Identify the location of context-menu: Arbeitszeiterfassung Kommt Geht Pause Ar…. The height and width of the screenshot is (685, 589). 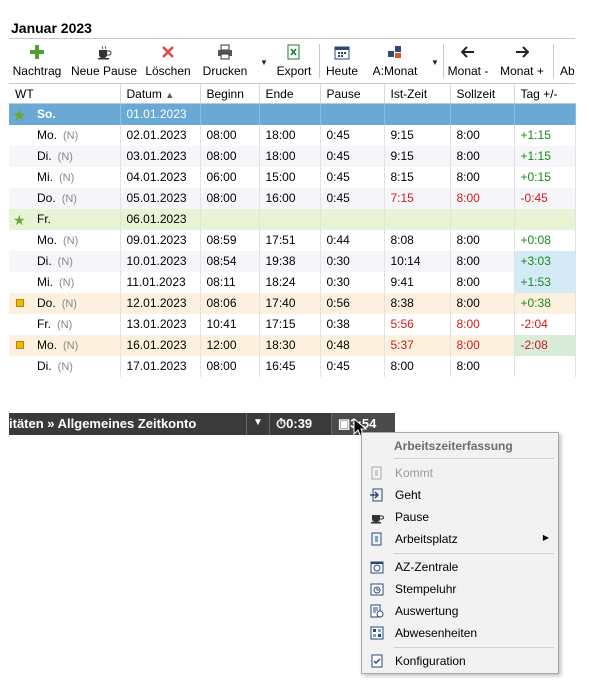
(460, 553).